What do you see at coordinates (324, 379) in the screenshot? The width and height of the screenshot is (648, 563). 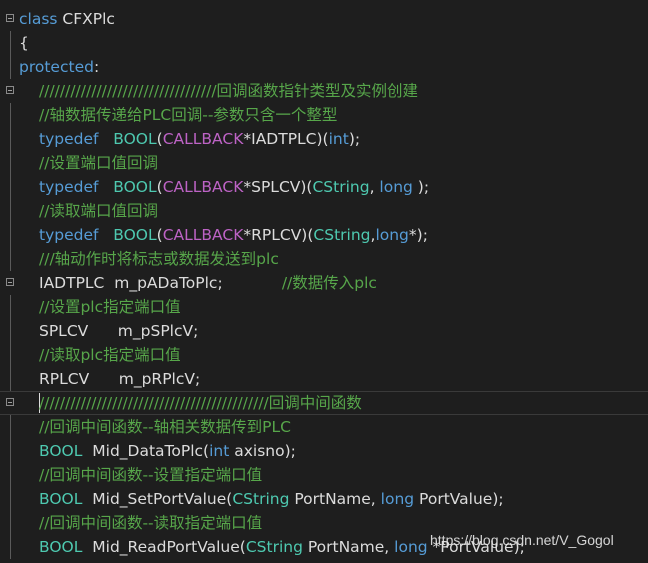 I see `code-line: RPLCV m_pRPlcV;` at bounding box center [324, 379].